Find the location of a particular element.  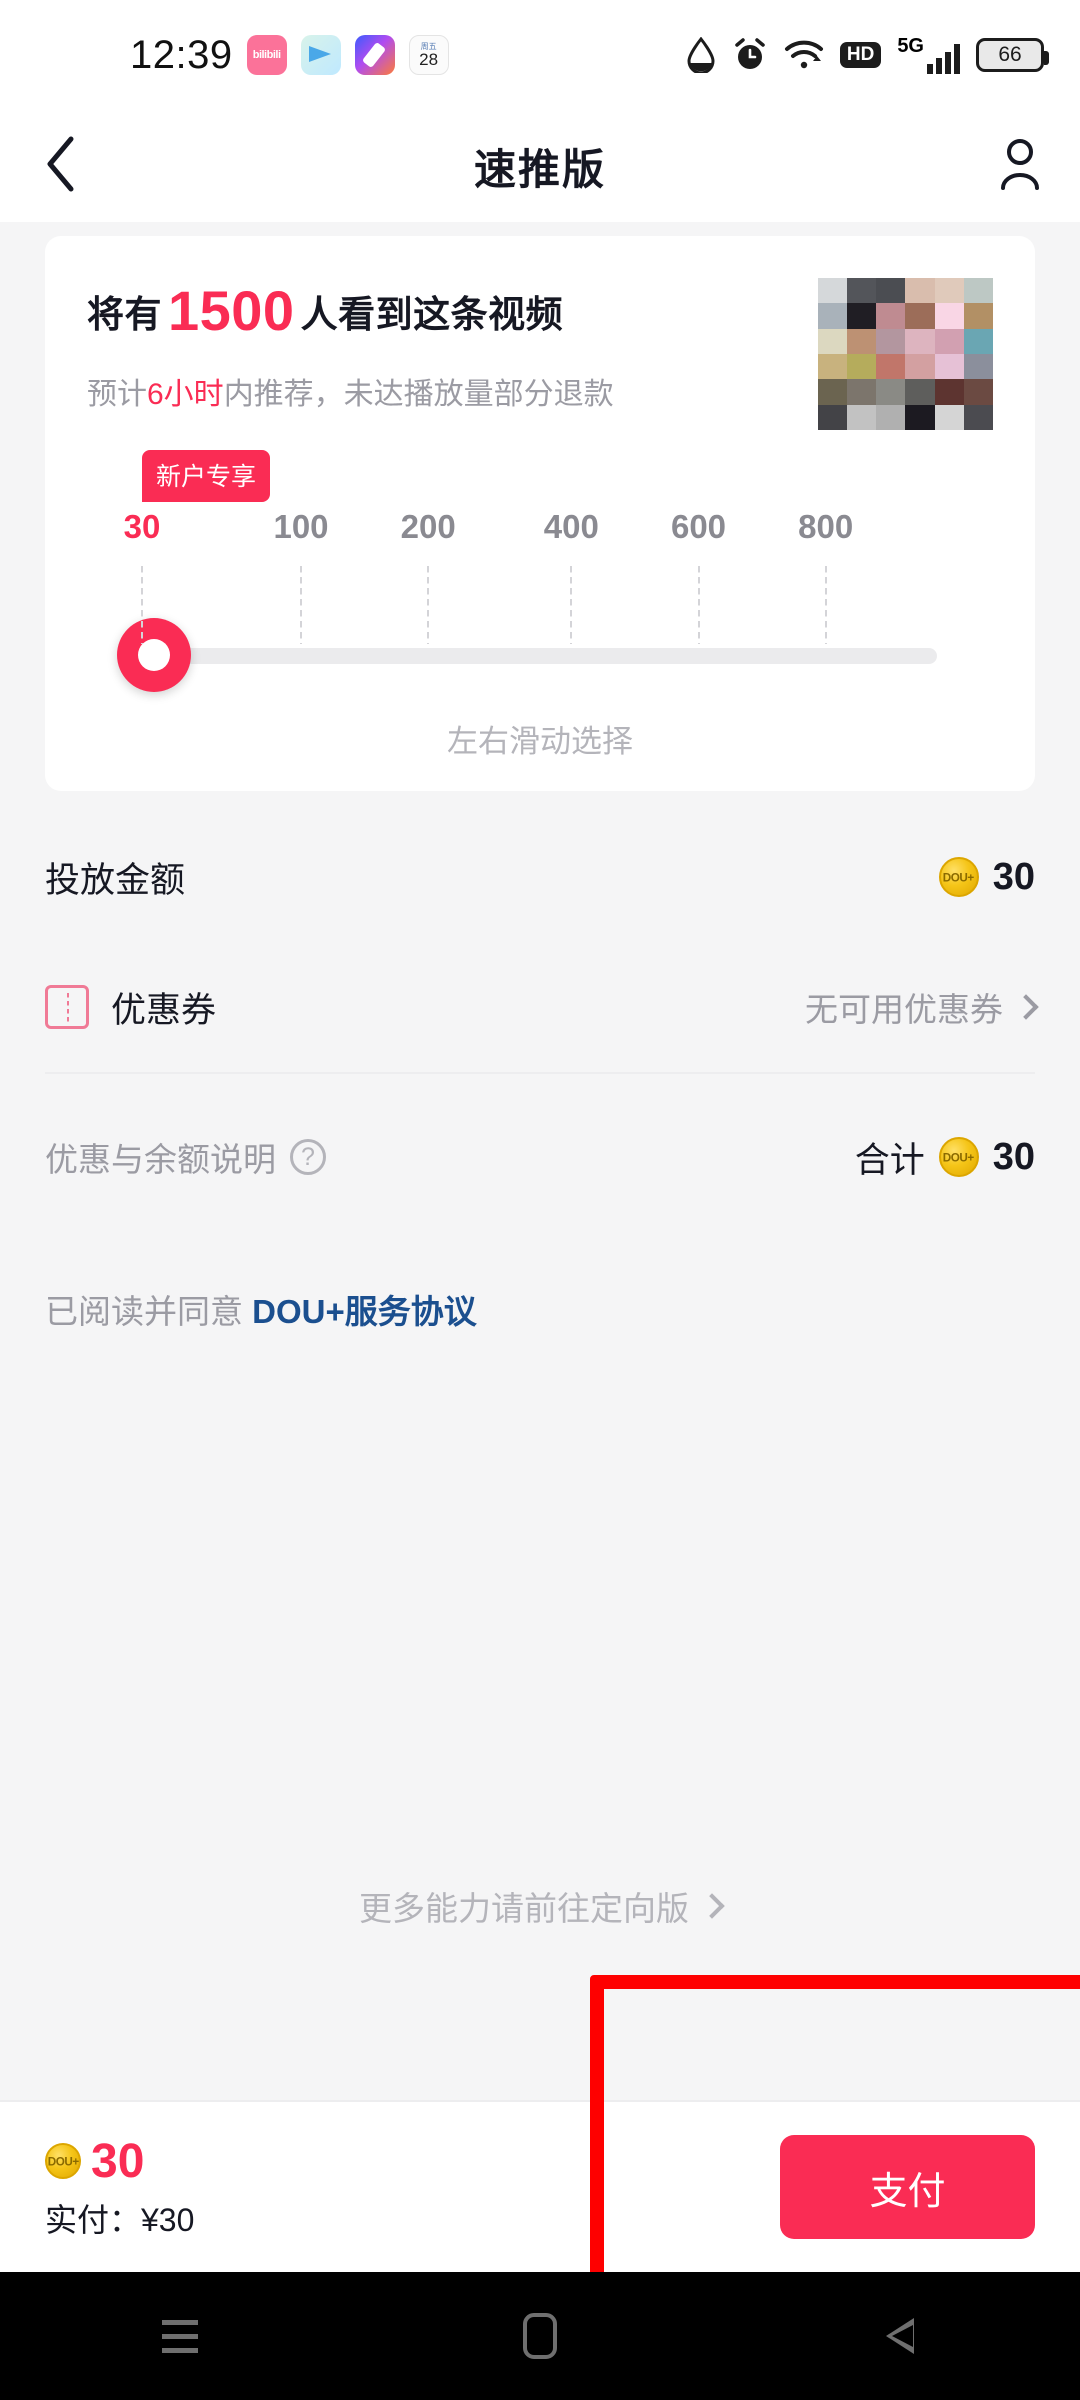

video-thumbnail is located at coordinates (905, 354).